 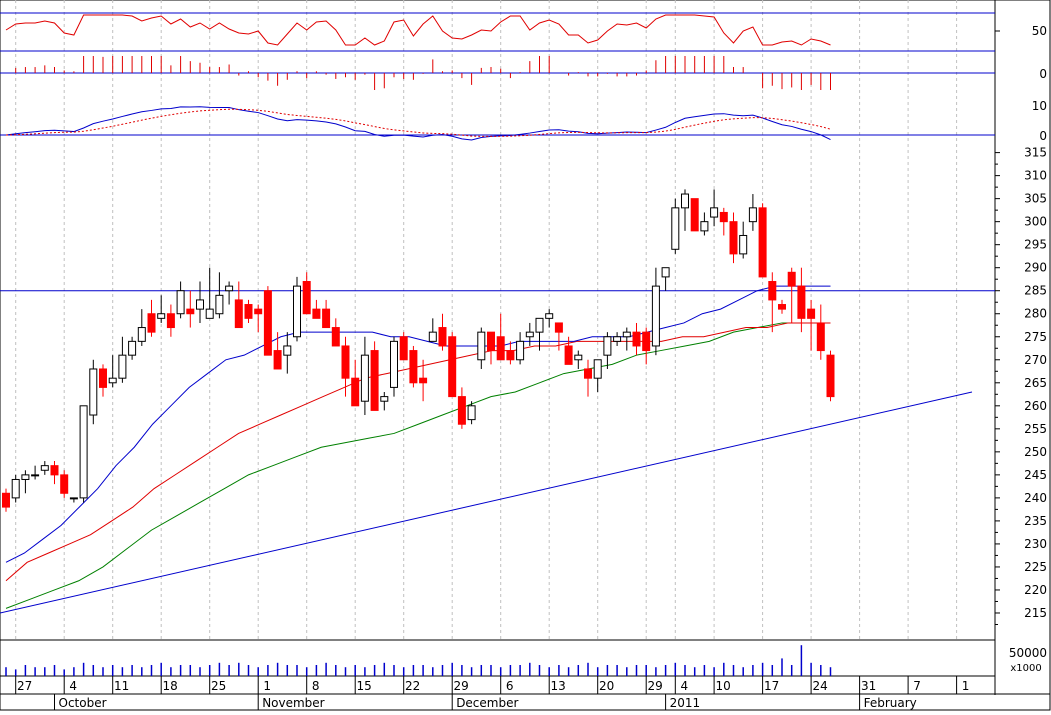 I want to click on macd-tick-label: 0, so click(x=1043, y=136).